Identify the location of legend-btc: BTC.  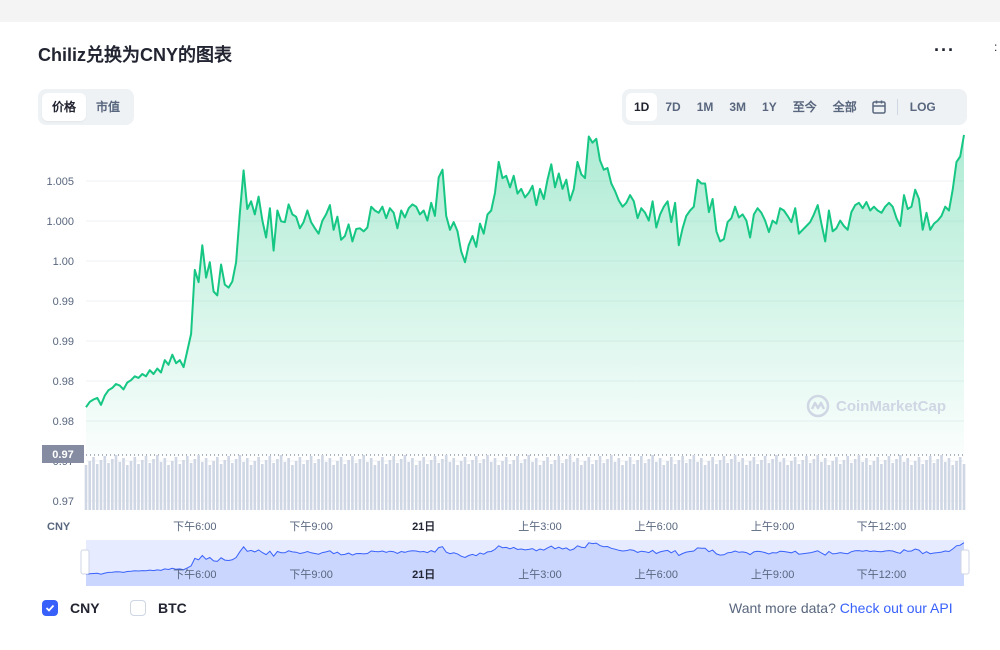
(158, 608).